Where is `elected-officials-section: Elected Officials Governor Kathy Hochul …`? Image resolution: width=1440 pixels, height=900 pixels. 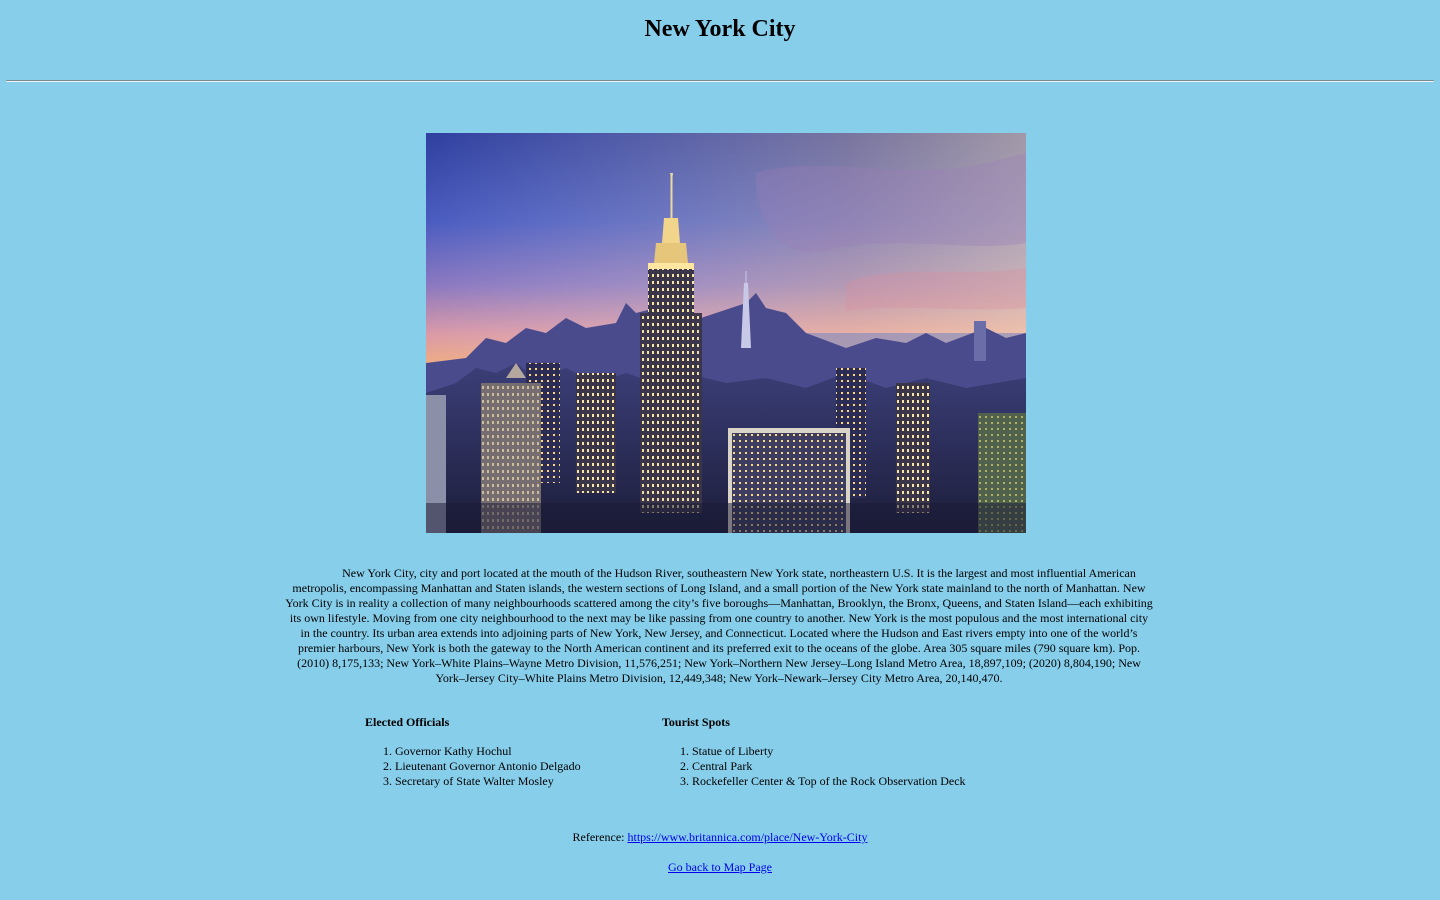 elected-officials-section: Elected Officials Governor Kathy Hochul … is located at coordinates (473, 752).